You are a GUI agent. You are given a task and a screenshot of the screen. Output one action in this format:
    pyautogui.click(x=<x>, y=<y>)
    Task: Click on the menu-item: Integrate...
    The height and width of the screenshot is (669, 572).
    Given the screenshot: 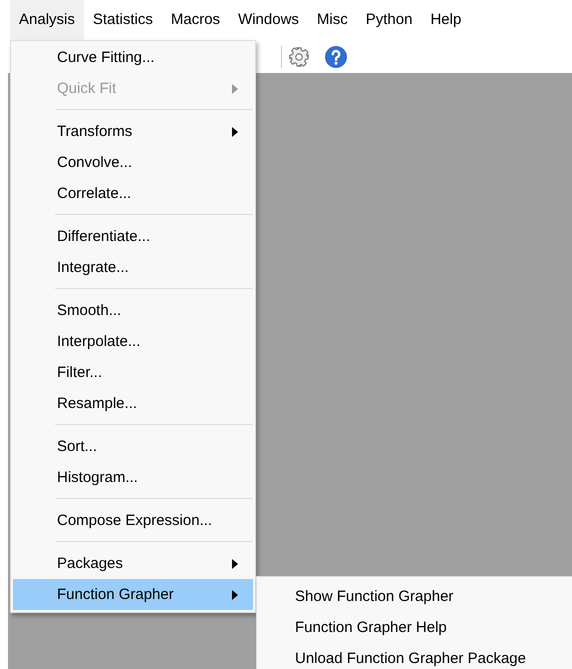 What is the action you would take?
    pyautogui.click(x=133, y=267)
    